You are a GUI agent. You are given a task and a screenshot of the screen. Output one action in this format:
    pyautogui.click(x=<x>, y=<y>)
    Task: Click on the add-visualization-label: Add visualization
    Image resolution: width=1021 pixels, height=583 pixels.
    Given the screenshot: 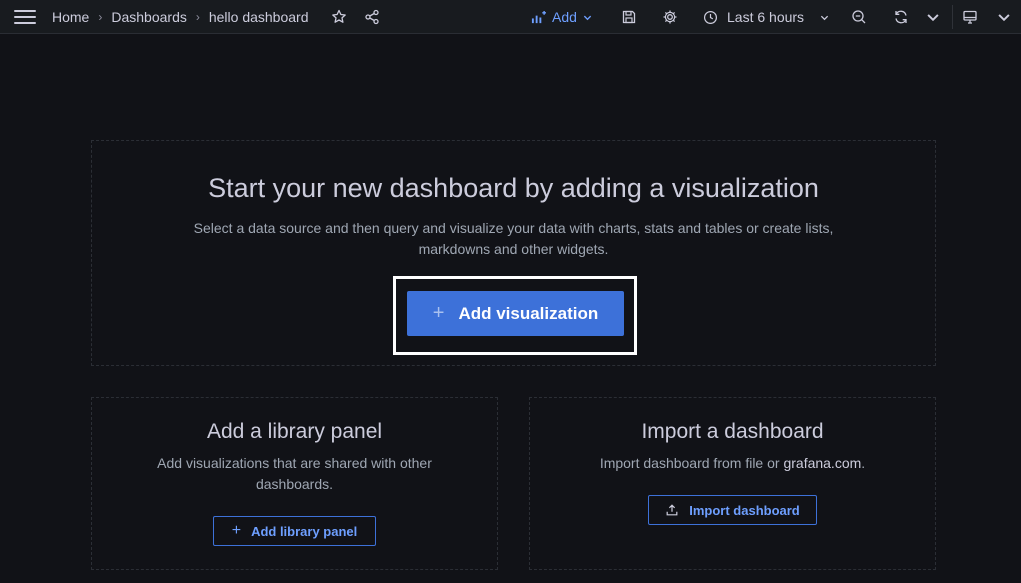 What is the action you would take?
    pyautogui.click(x=528, y=313)
    